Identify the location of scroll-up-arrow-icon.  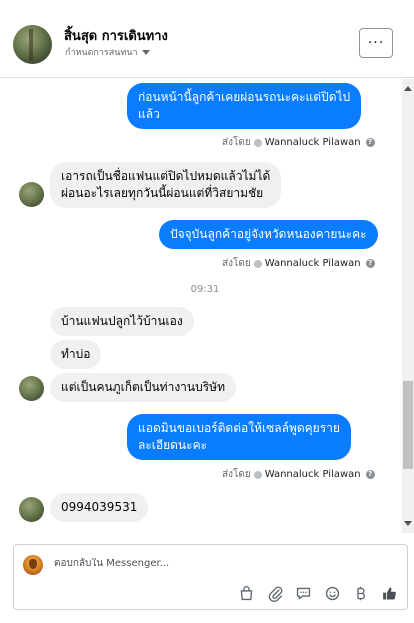
(408, 88).